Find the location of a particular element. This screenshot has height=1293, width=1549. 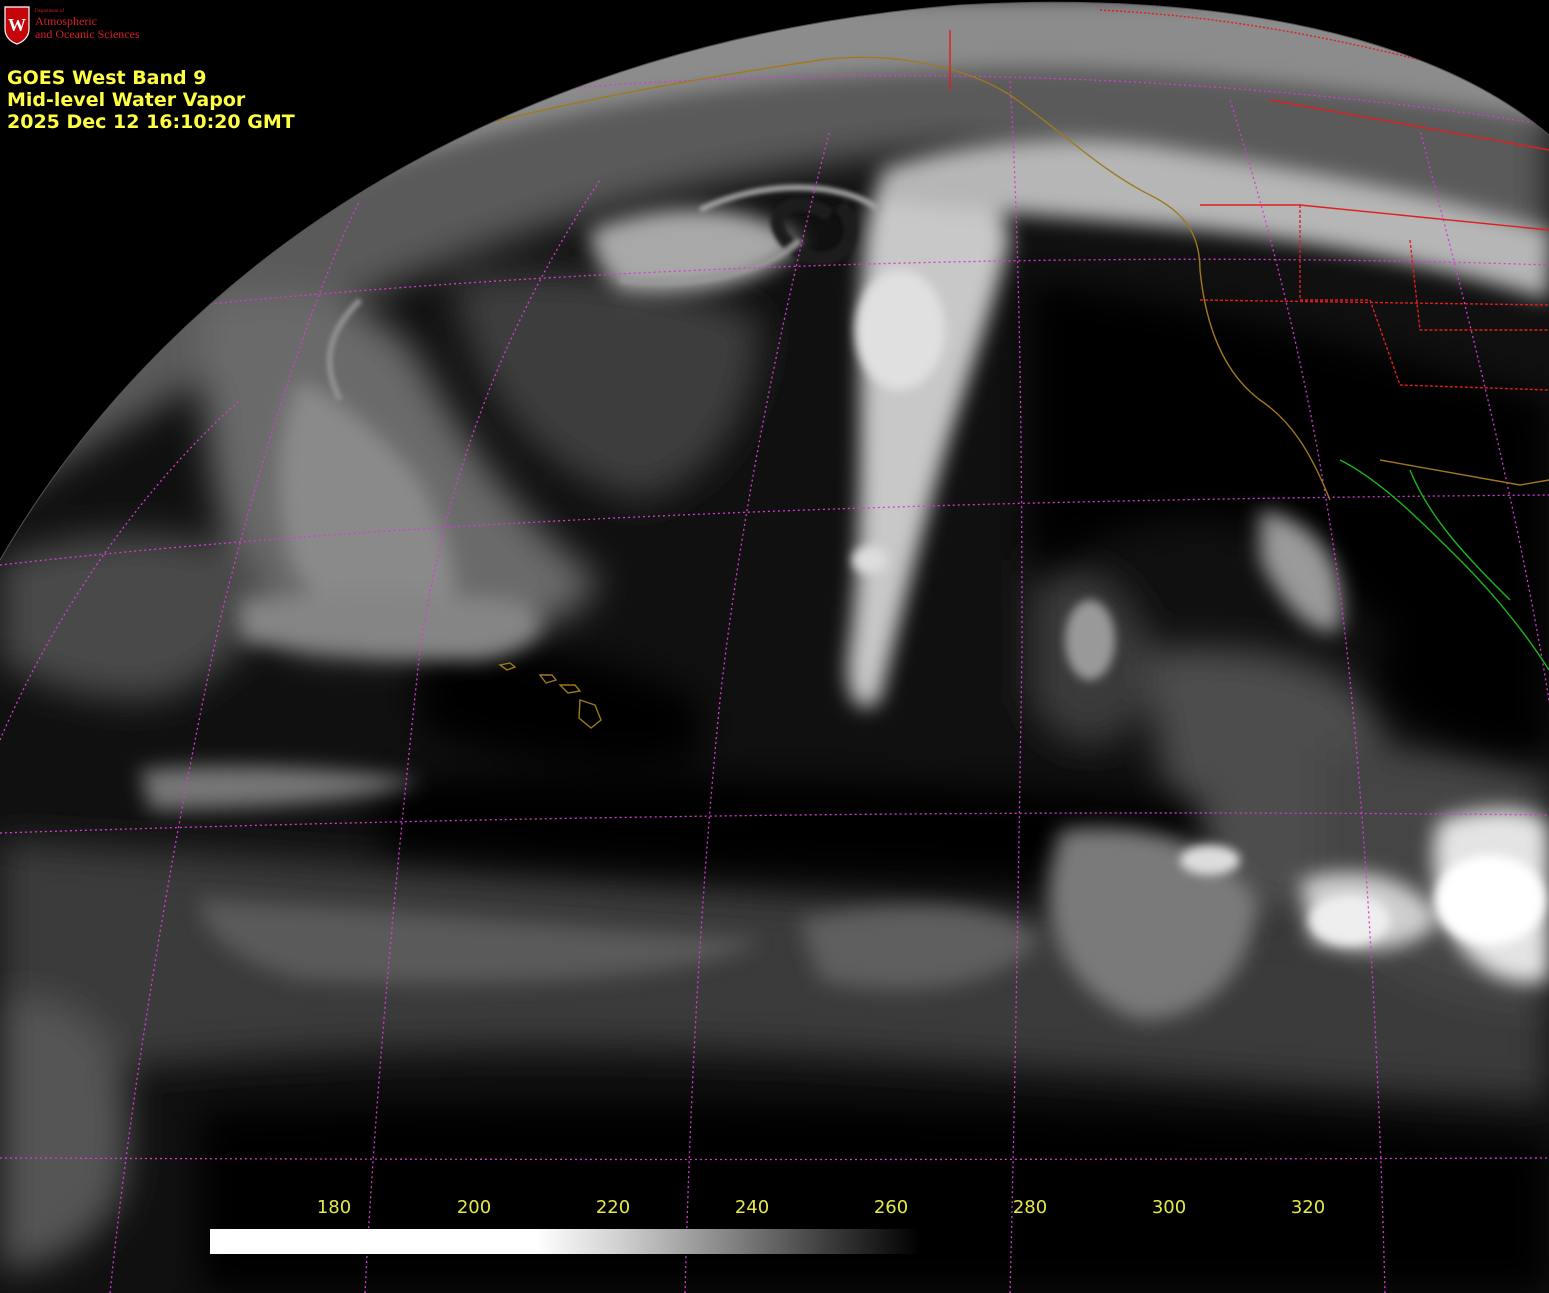

title-line-product: Mid-level Water Vapor is located at coordinates (126, 100).